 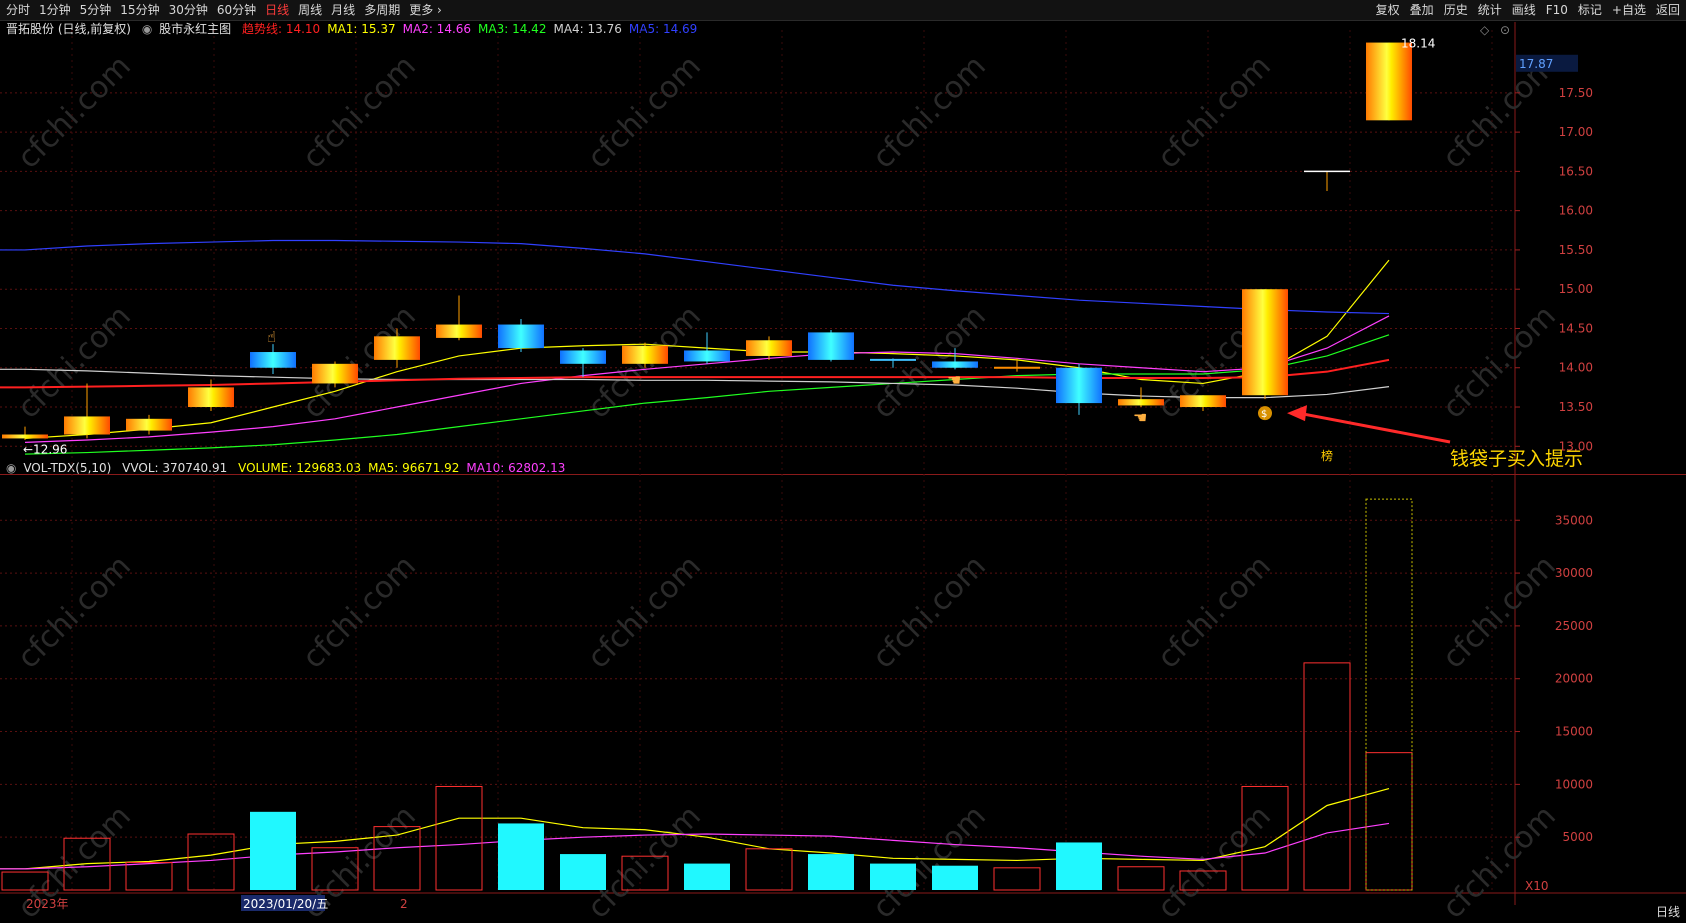 What do you see at coordinates (1574, 626) in the screenshot?
I see `volume-tick-label: 25000` at bounding box center [1574, 626].